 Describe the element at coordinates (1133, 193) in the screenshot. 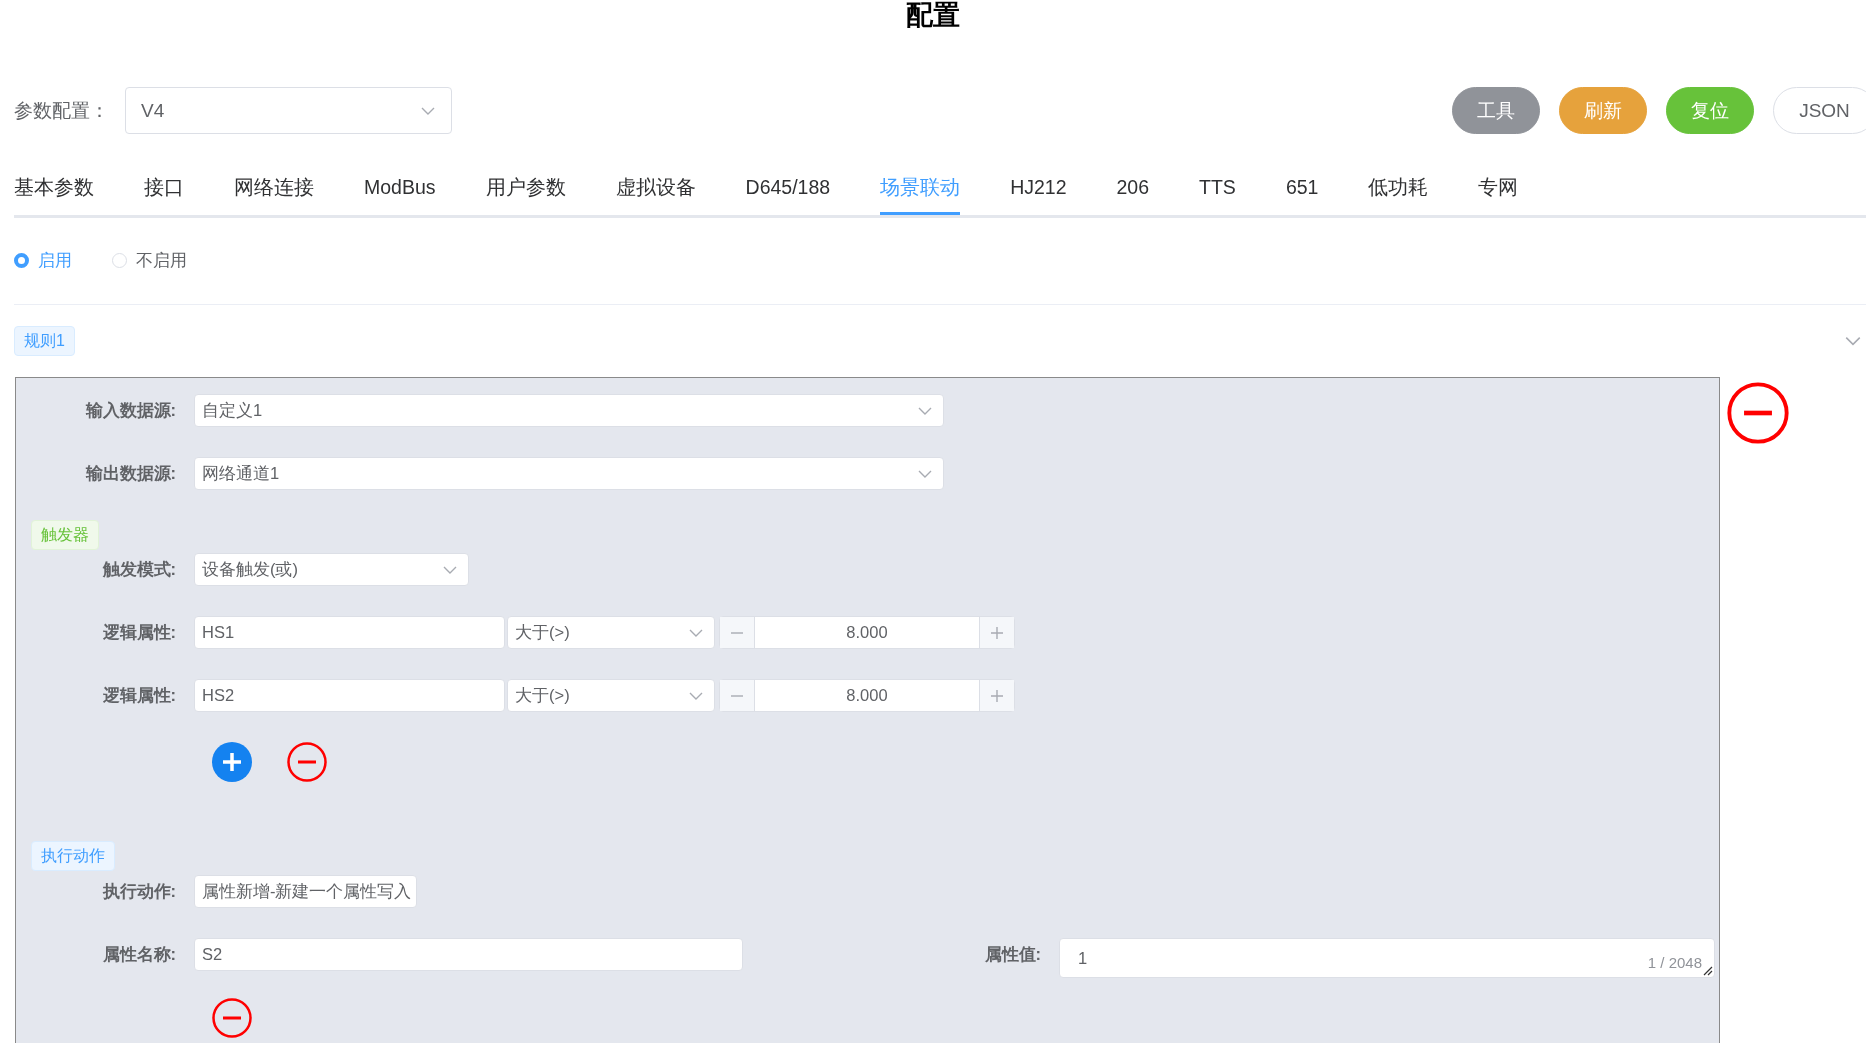

I see `tab: 206` at that location.